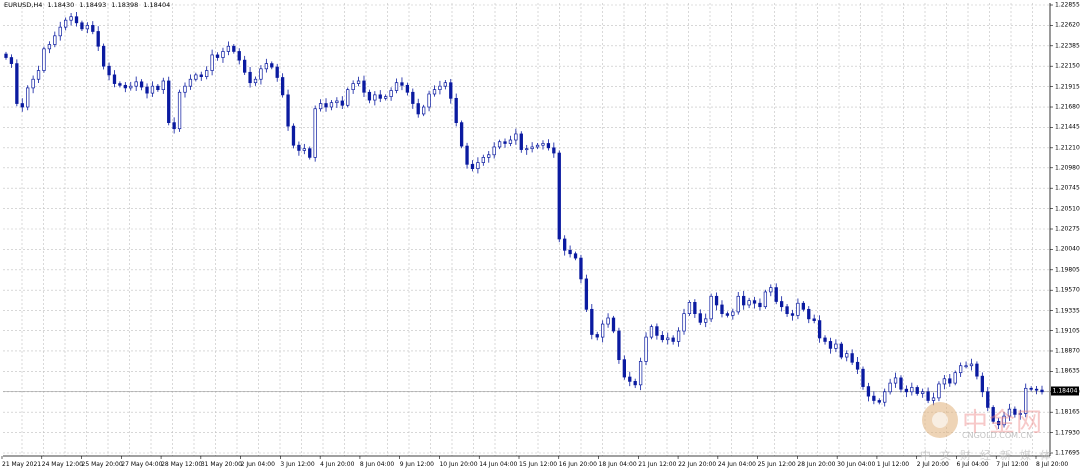  I want to click on y-tick-label: 1.22855, so click(1067, 5).